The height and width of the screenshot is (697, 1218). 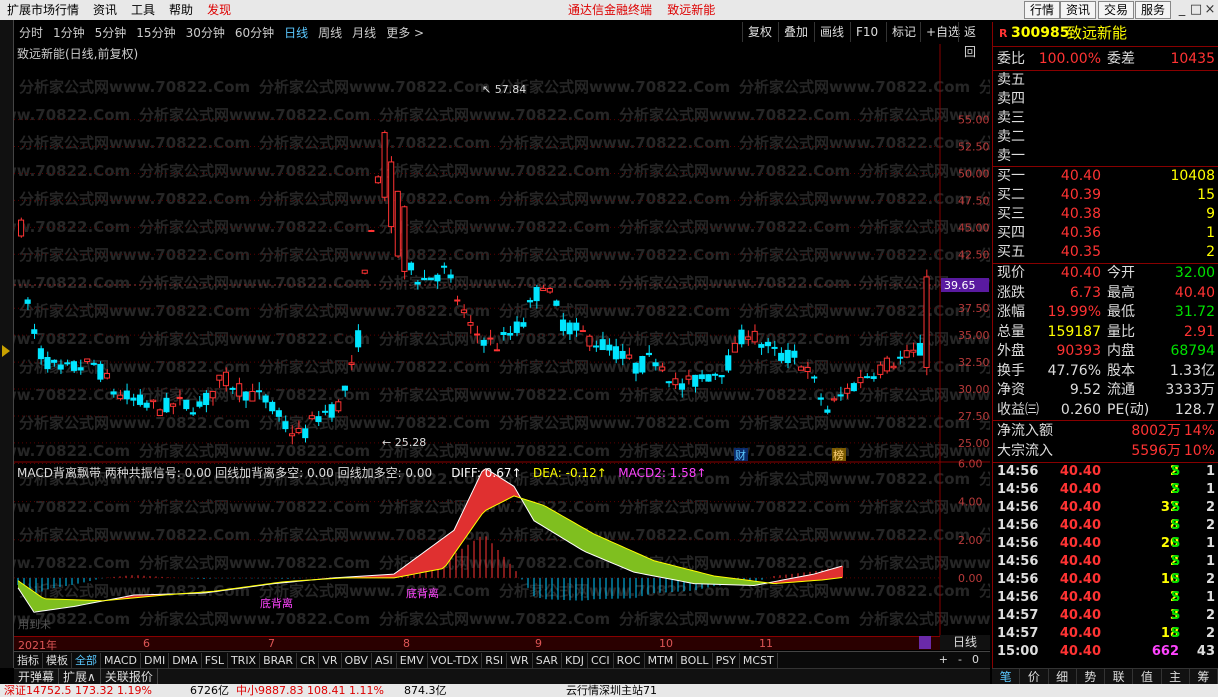 What do you see at coordinates (495, 660) in the screenshot?
I see `indicator-tab: RSI` at bounding box center [495, 660].